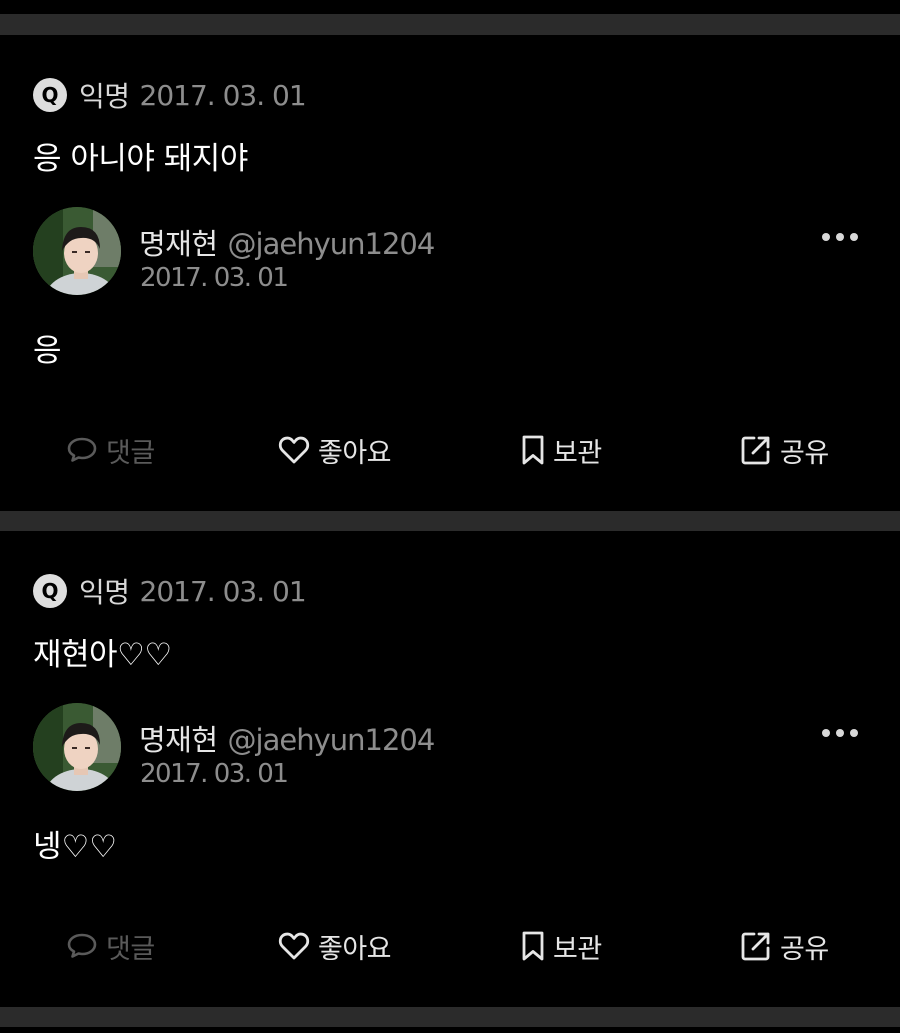 This screenshot has height=1033, width=900. Describe the element at coordinates (450, 7) in the screenshot. I see `top-card-edge` at that location.